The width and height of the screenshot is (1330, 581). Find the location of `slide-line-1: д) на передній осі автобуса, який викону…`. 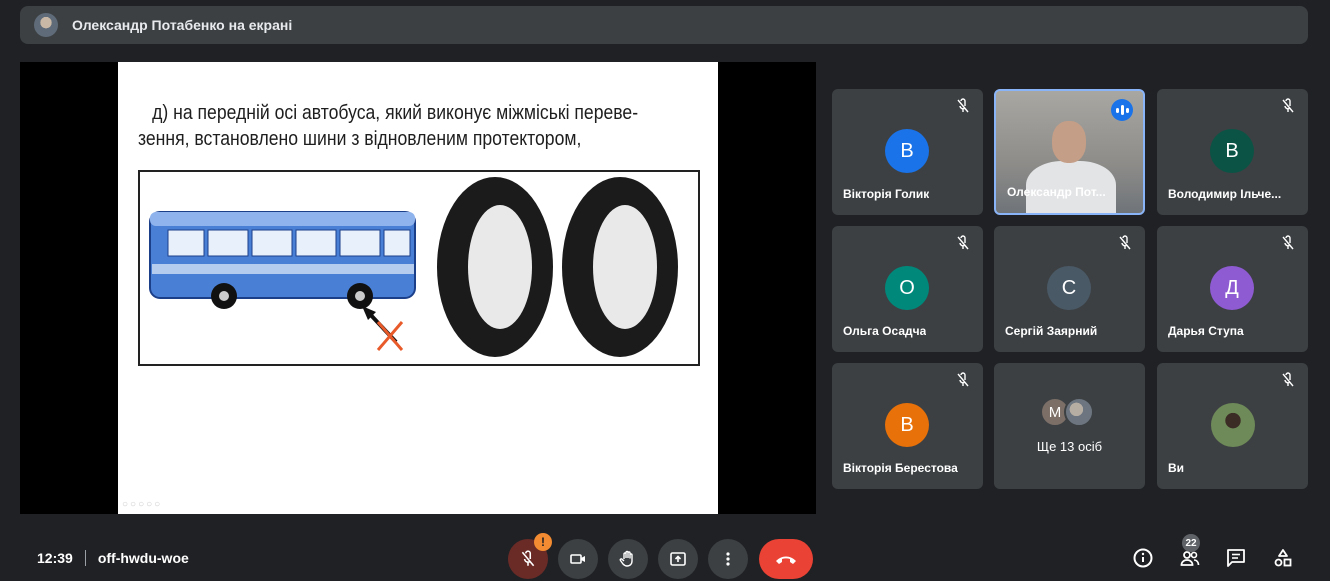

slide-line-1: д) на передній осі автобуса, який викону… is located at coordinates (395, 113).